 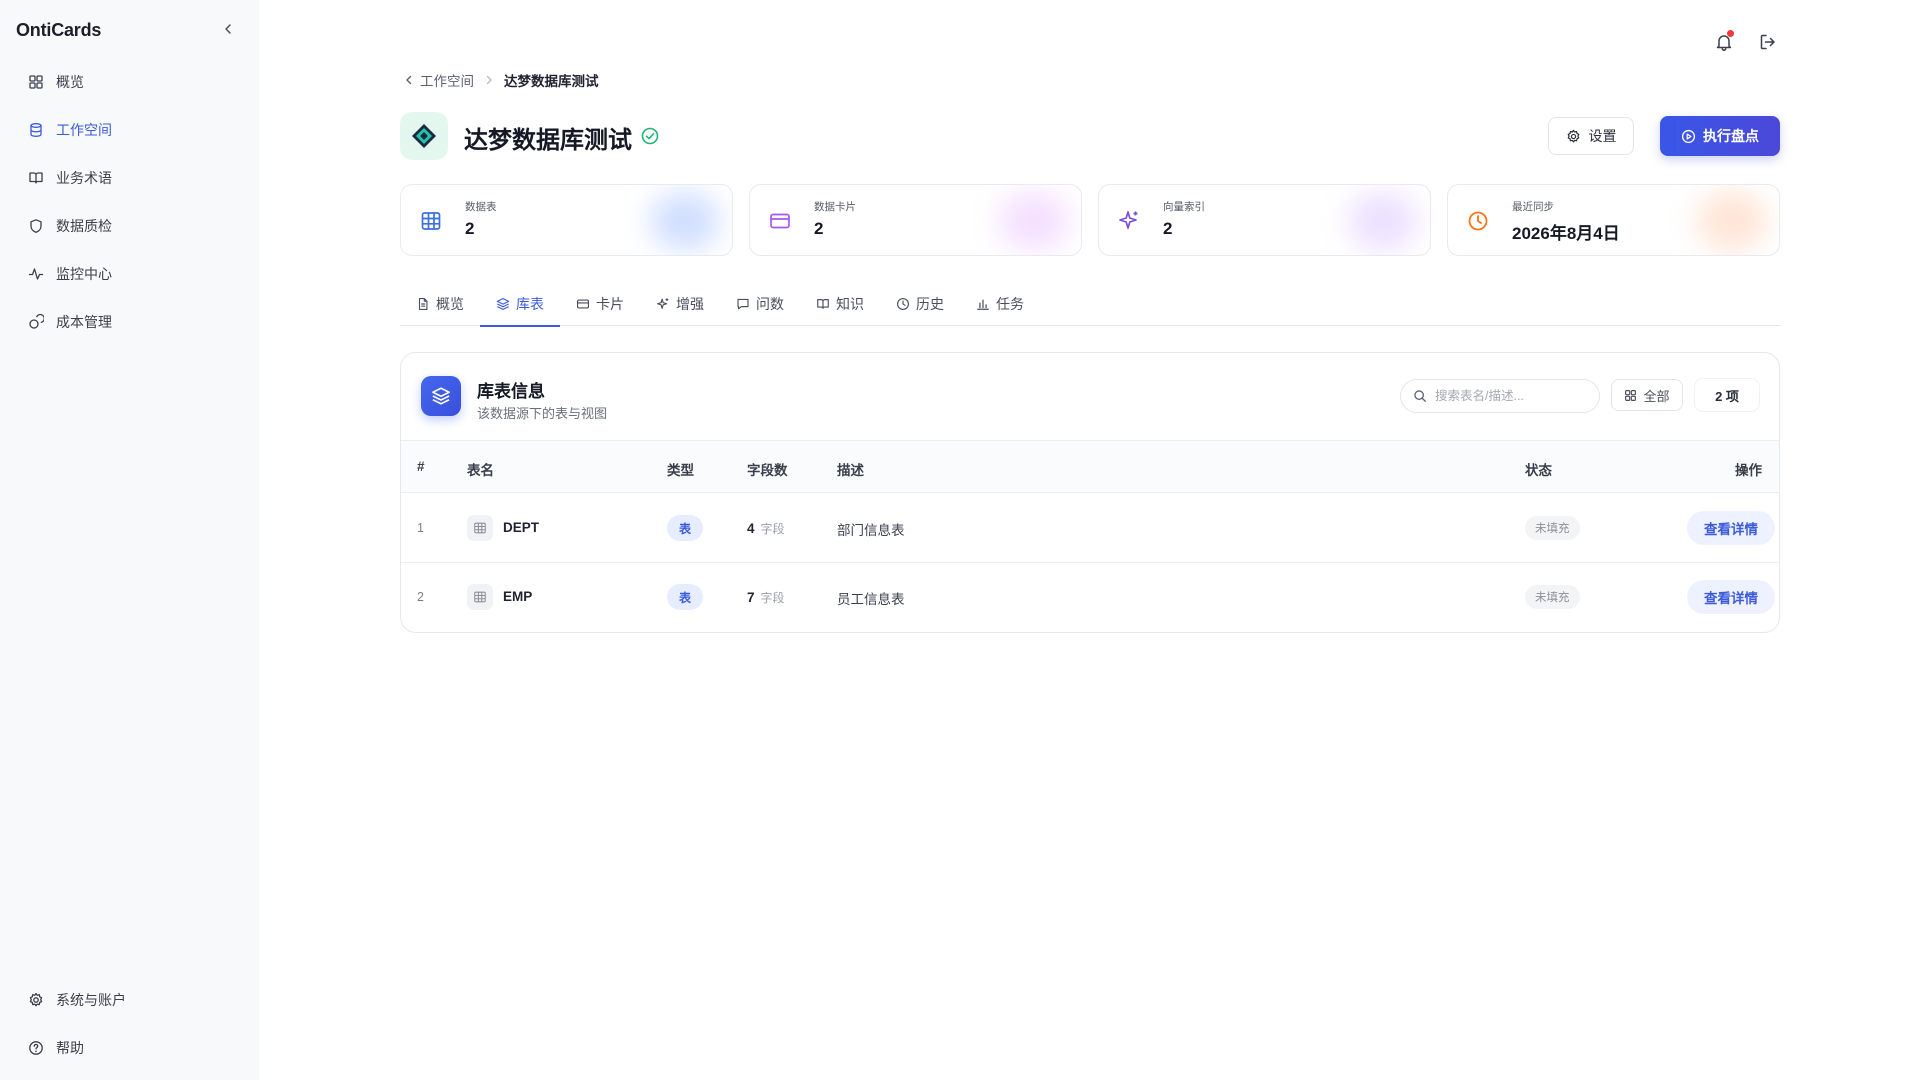 I want to click on stats-row: 数据表 2 数据卡片 2 向量索引 2 最近同步 2026年8月4日, so click(x=1090, y=220).